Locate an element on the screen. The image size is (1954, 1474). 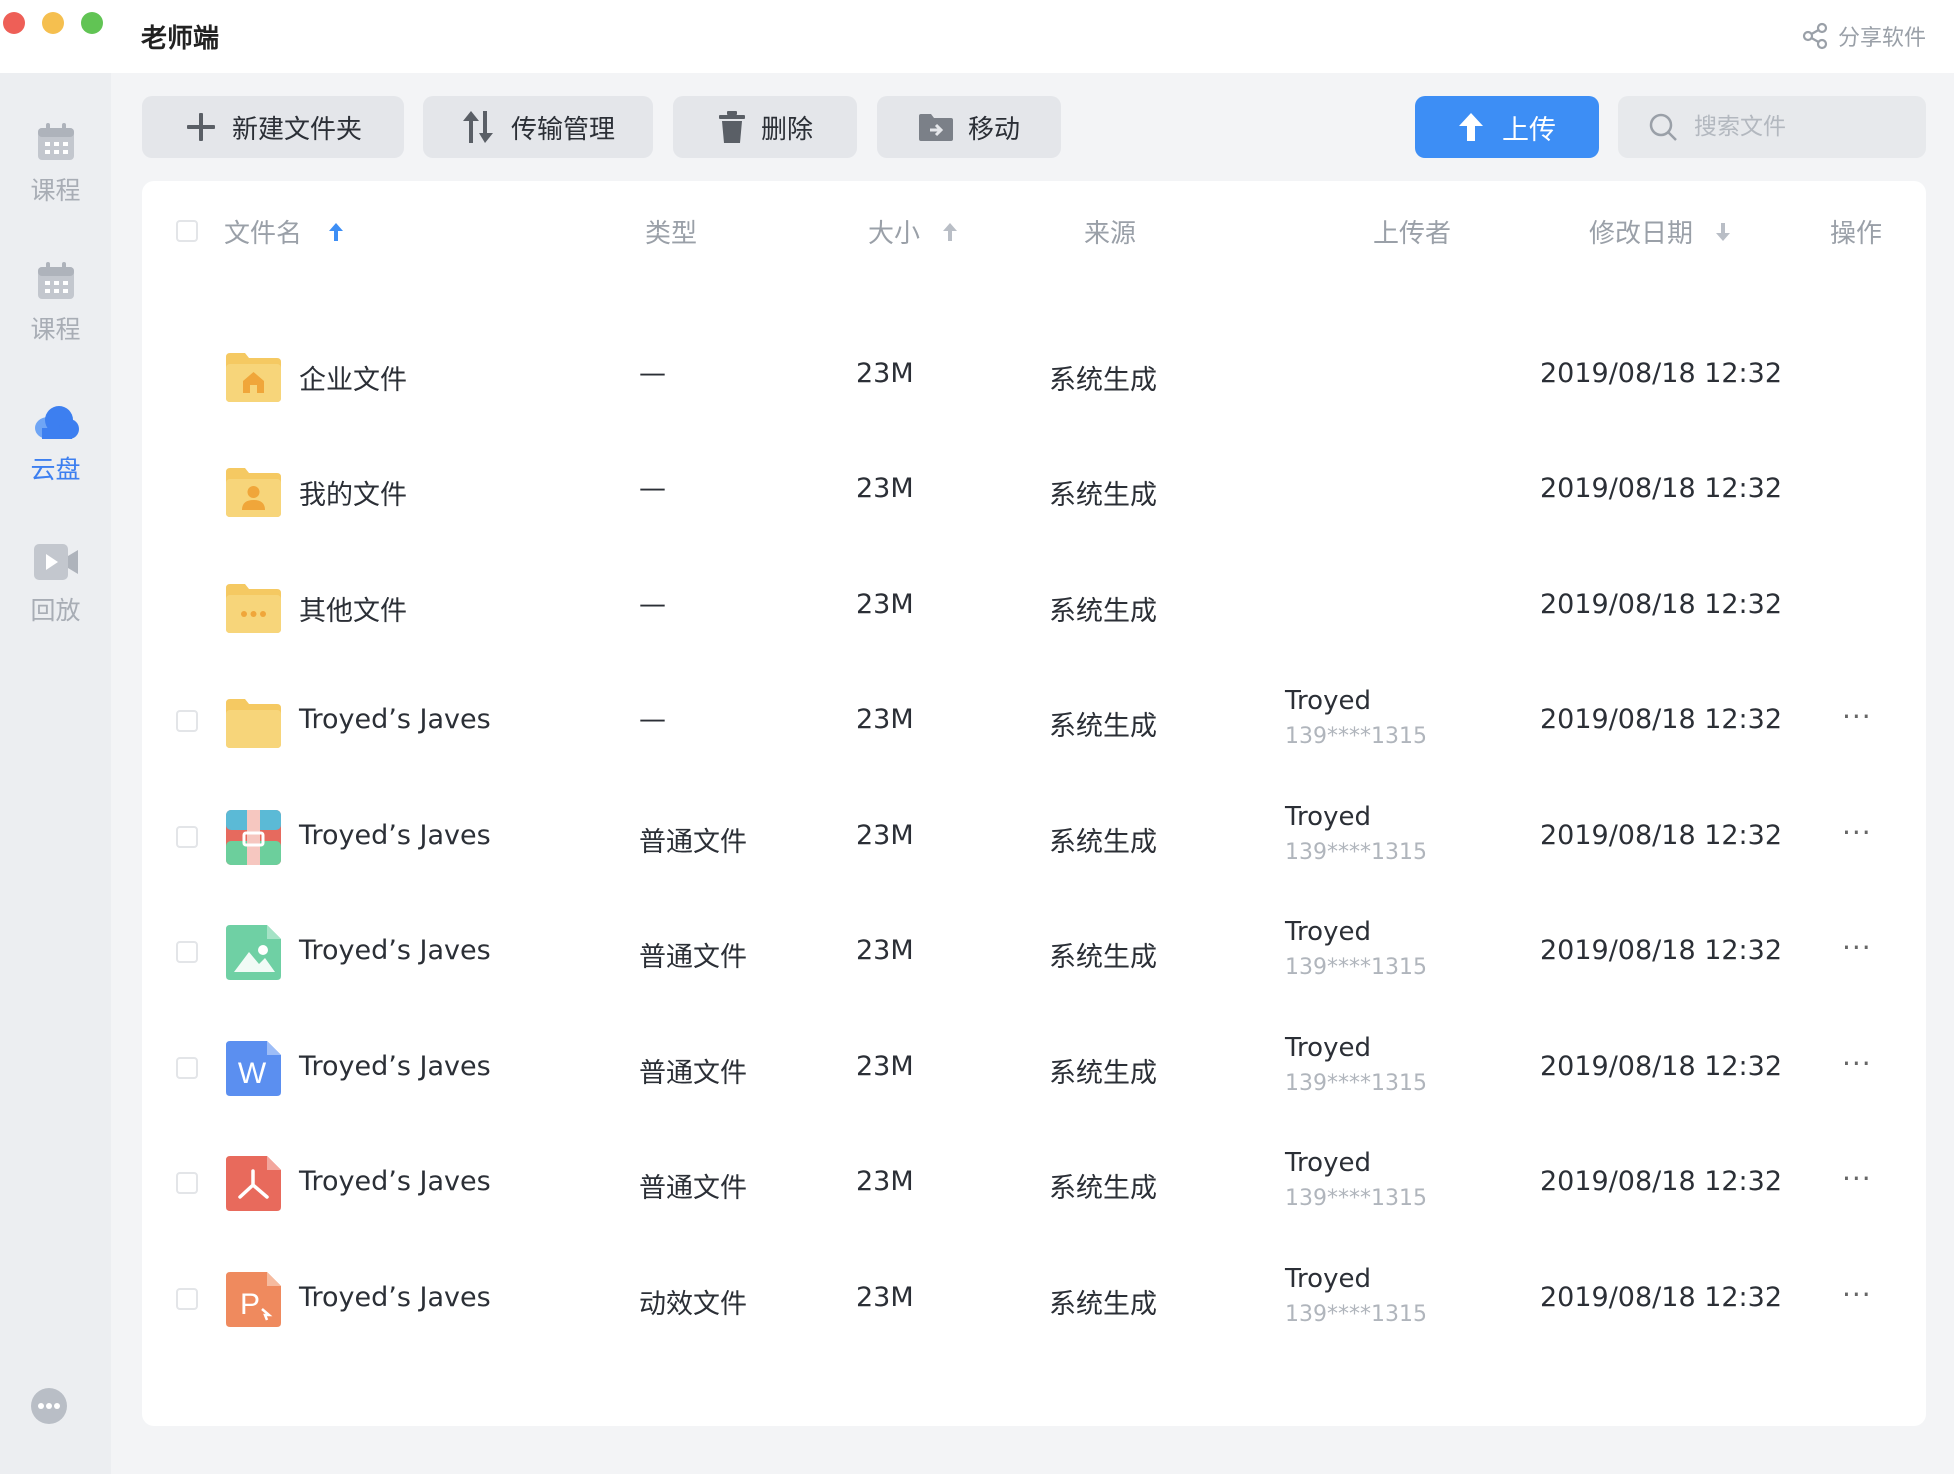
svg-text: P is located at coordinates (250, 1304).